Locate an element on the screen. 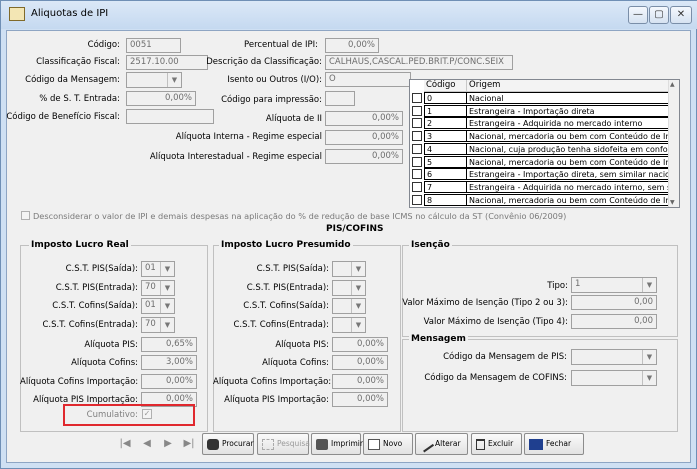  st-entrada-input: 0,00% is located at coordinates (161, 98).